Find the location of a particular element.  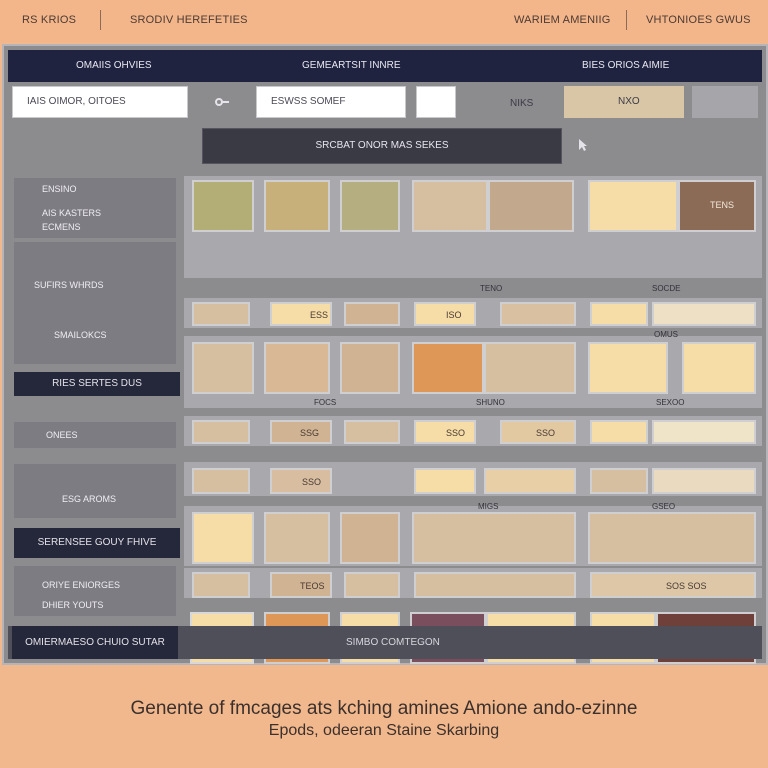

topbar-divider is located at coordinates (100, 20).